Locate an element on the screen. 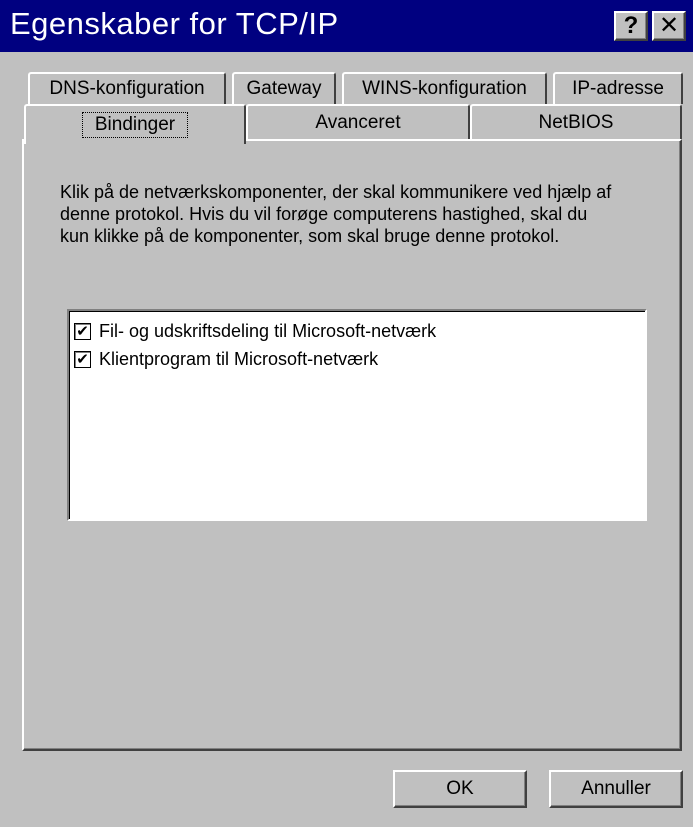 The width and height of the screenshot is (693, 827). tab-label: NetBIOS is located at coordinates (576, 122).